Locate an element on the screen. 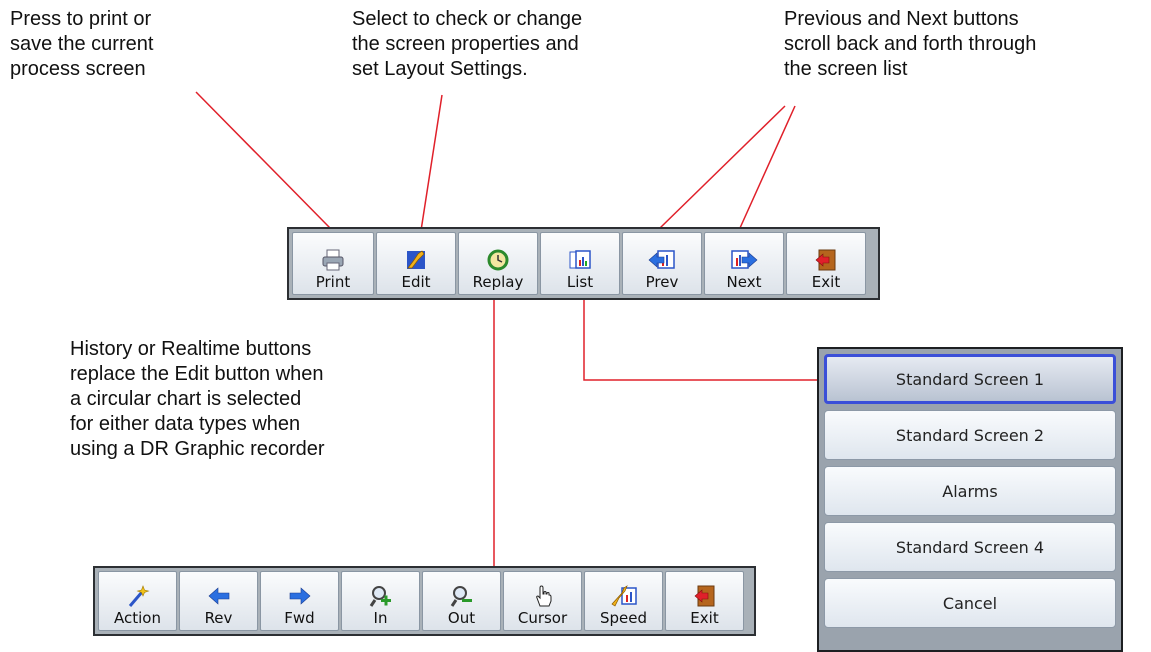 This screenshot has height=652, width=1151. menu-item-cancel: Cancel is located at coordinates (970, 603).